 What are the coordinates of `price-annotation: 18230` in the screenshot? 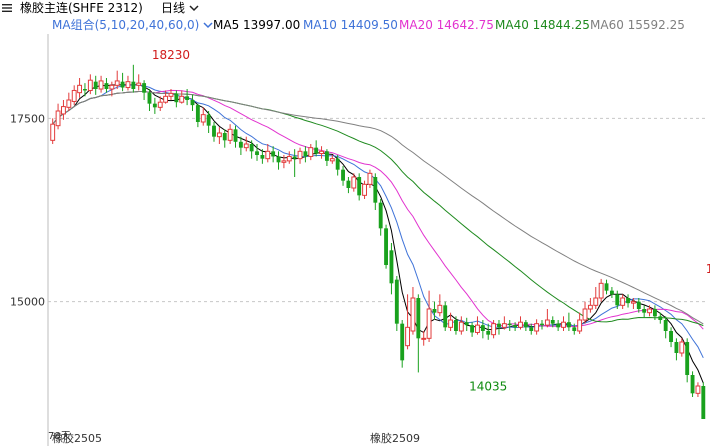 It's located at (171, 55).